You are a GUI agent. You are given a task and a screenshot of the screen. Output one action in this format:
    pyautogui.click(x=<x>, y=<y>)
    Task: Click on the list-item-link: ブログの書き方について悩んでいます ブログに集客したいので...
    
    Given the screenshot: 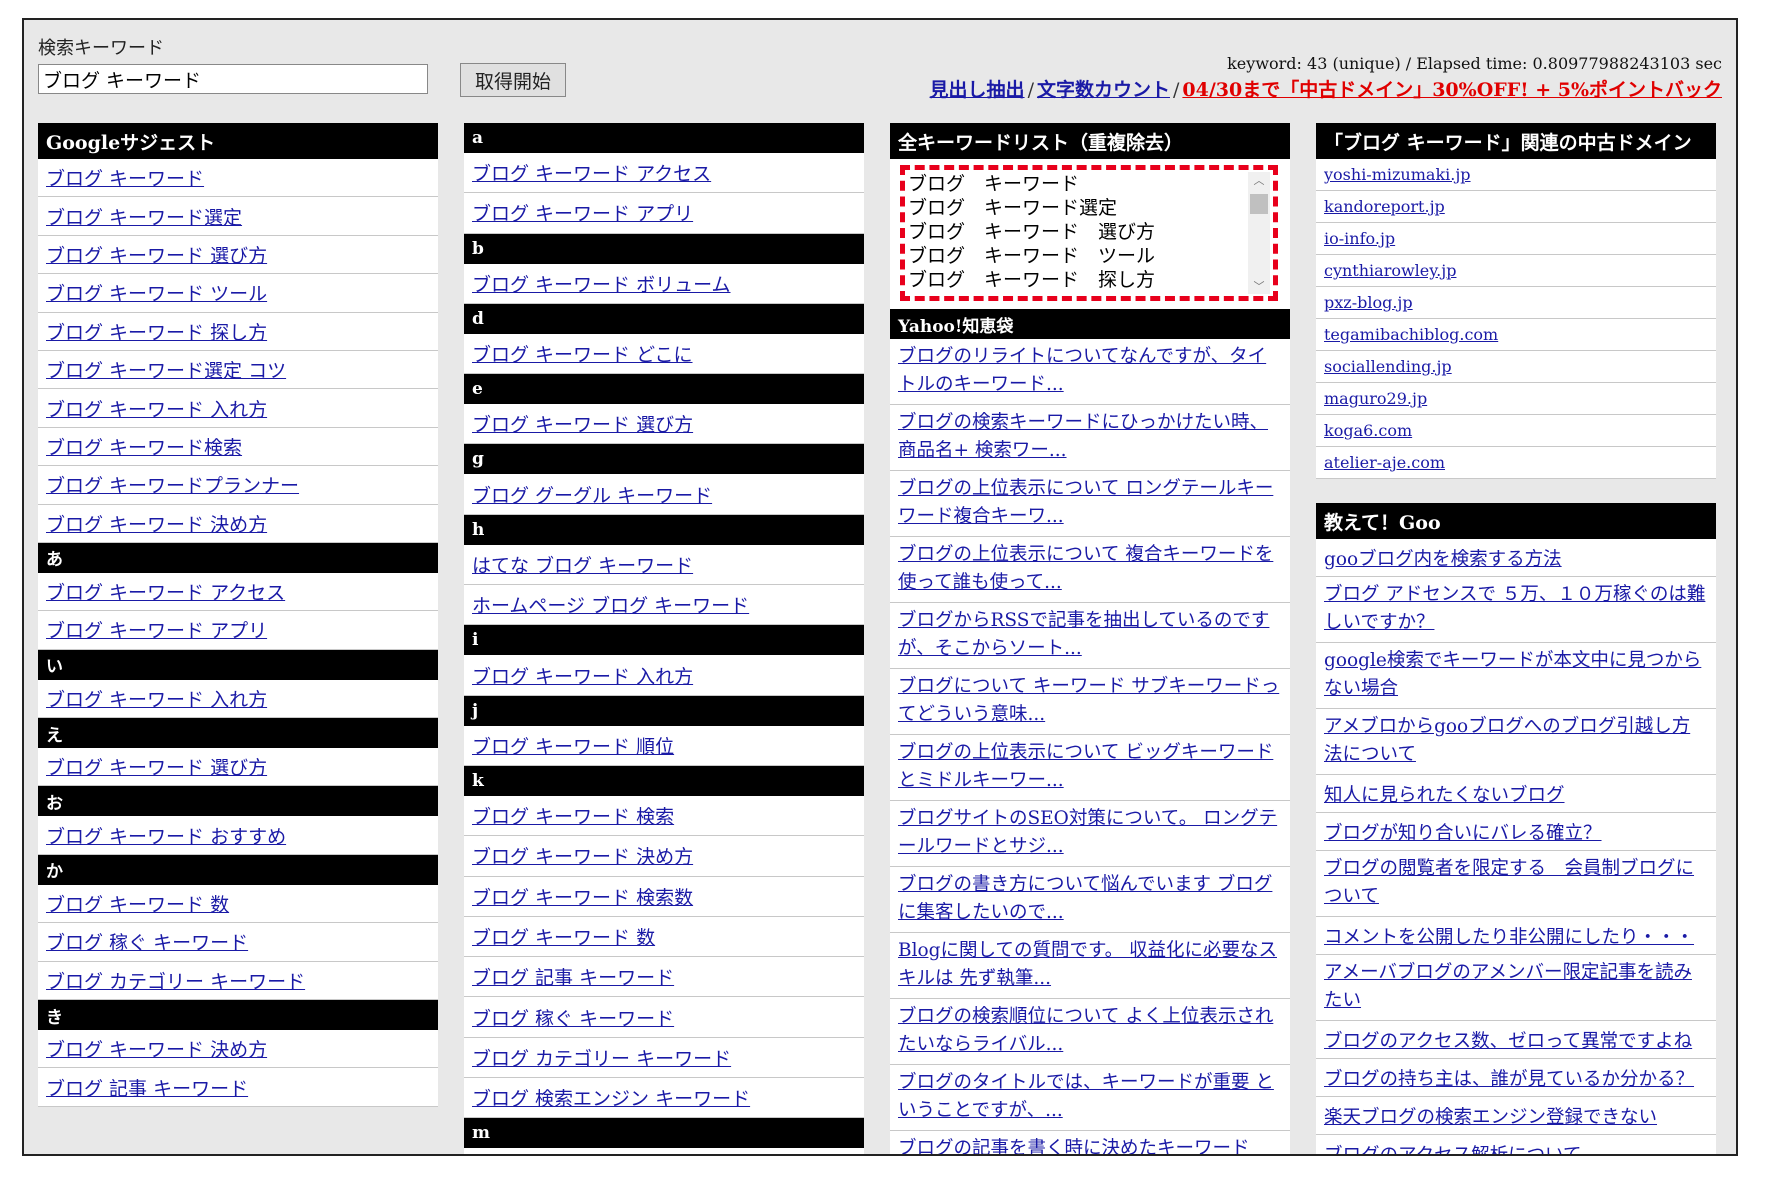 What is the action you would take?
    pyautogui.click(x=1090, y=899)
    